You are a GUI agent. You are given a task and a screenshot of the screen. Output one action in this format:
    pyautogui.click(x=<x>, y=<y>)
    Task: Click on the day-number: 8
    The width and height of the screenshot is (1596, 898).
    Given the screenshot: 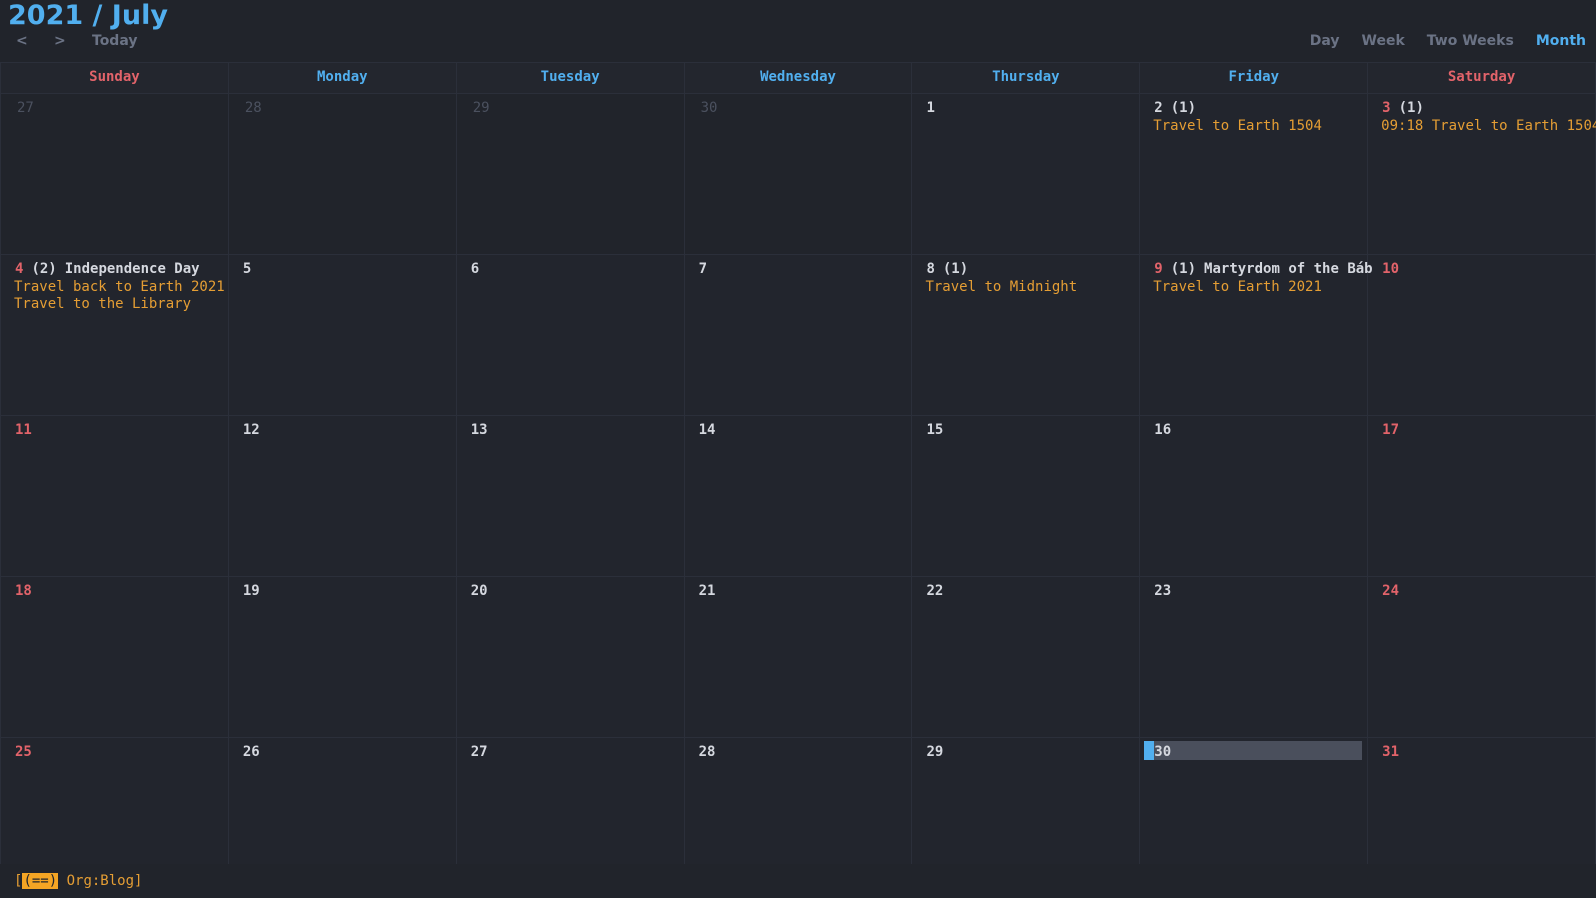 What is the action you would take?
    pyautogui.click(x=930, y=269)
    